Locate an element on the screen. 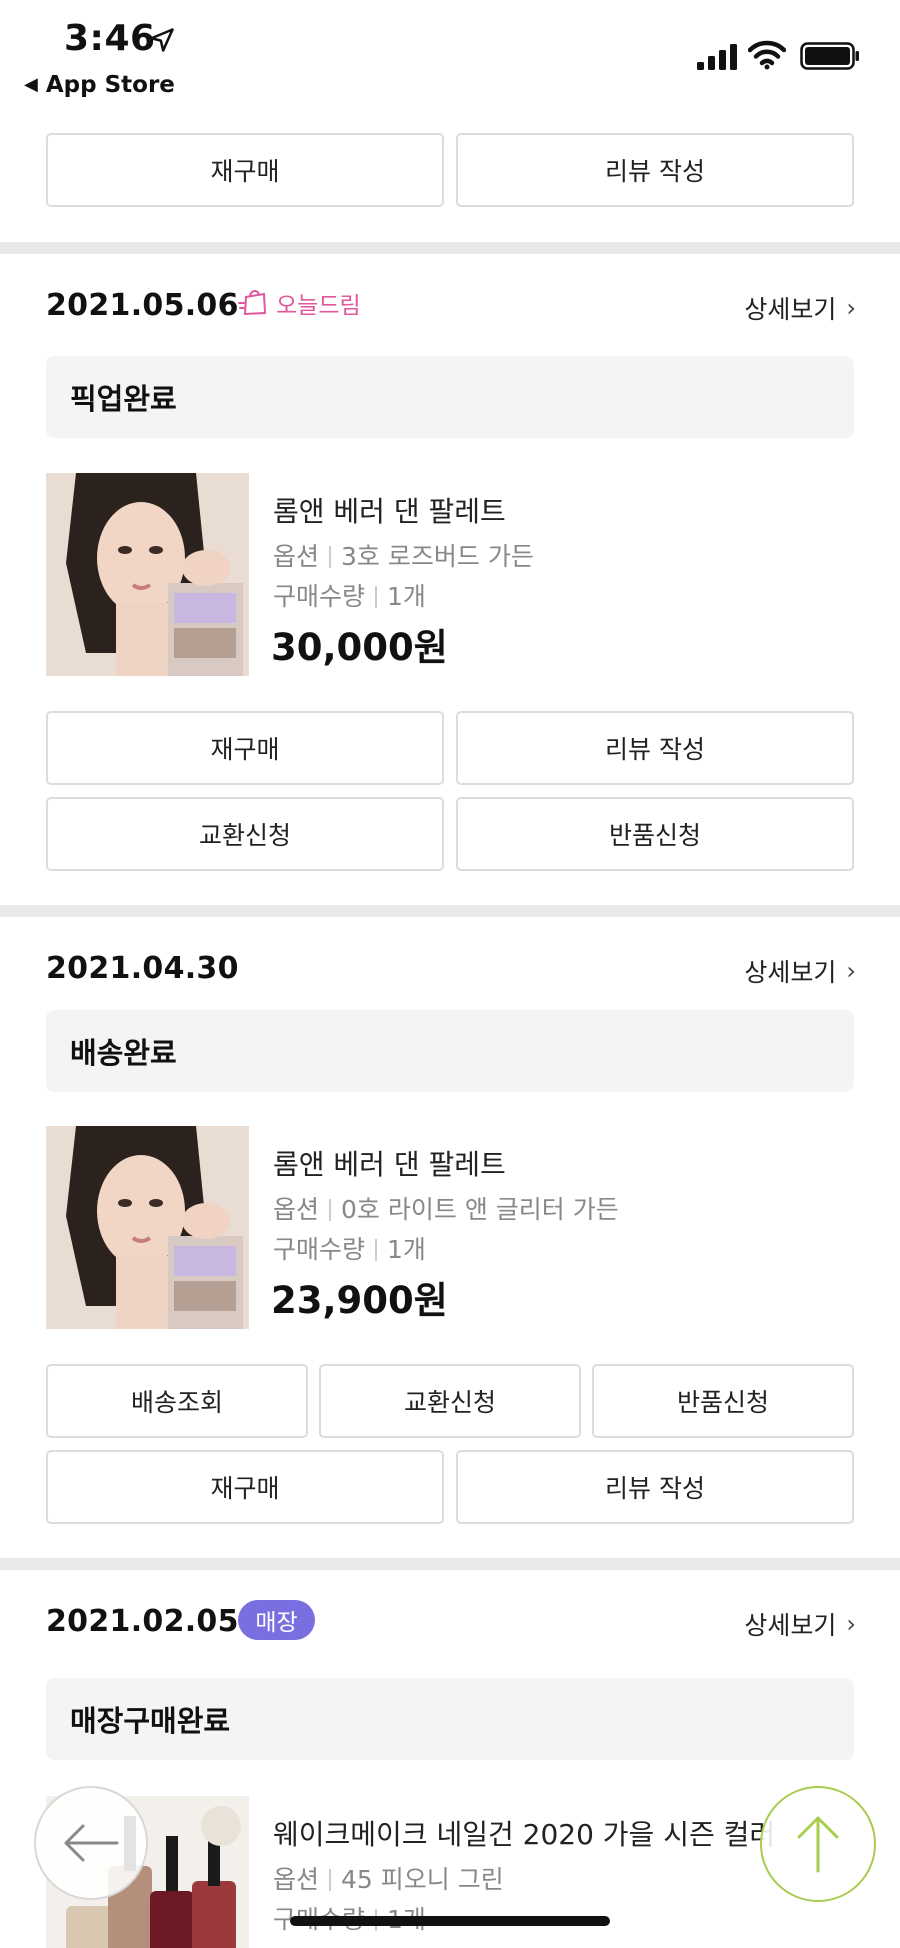 The height and width of the screenshot is (1948, 900). order-date: 2021.02.05 is located at coordinates (142, 1621).